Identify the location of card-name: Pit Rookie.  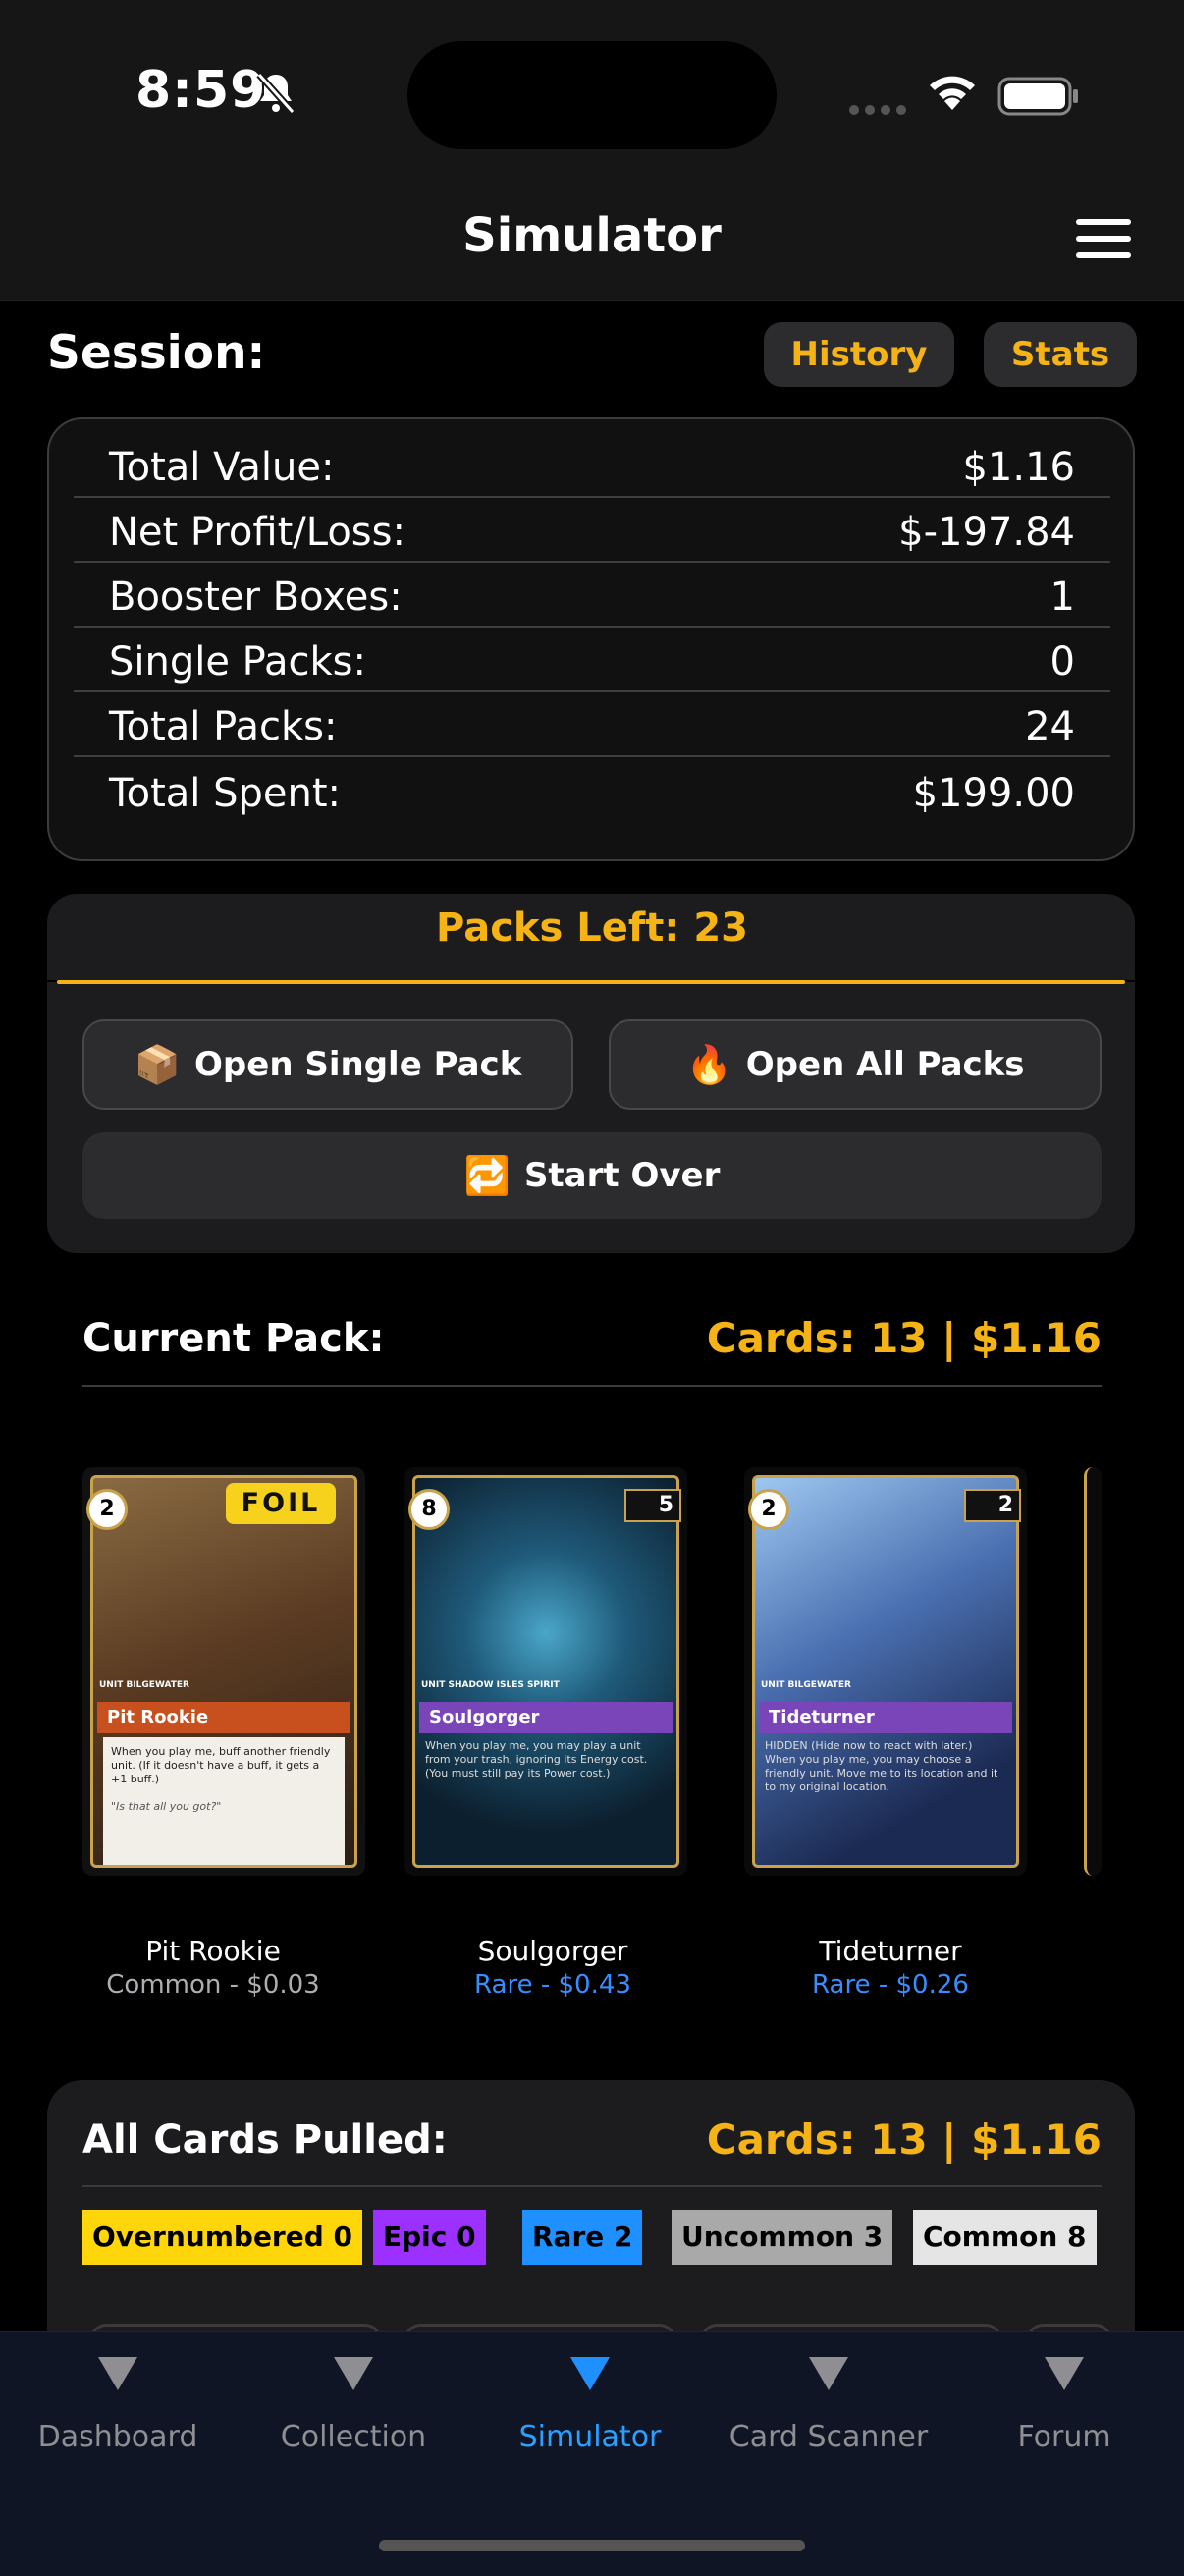
(213, 1951).